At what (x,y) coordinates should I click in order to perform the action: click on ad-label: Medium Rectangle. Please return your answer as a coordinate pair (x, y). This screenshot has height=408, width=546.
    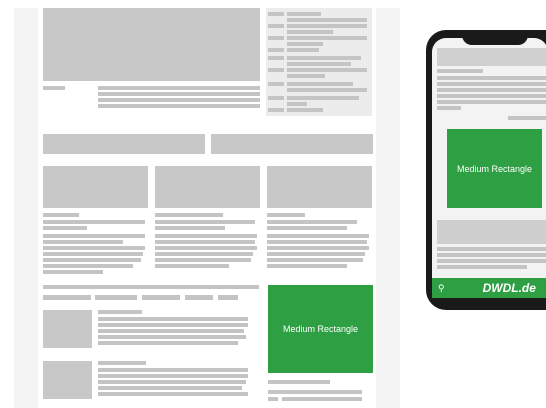
    Looking at the image, I should click on (320, 329).